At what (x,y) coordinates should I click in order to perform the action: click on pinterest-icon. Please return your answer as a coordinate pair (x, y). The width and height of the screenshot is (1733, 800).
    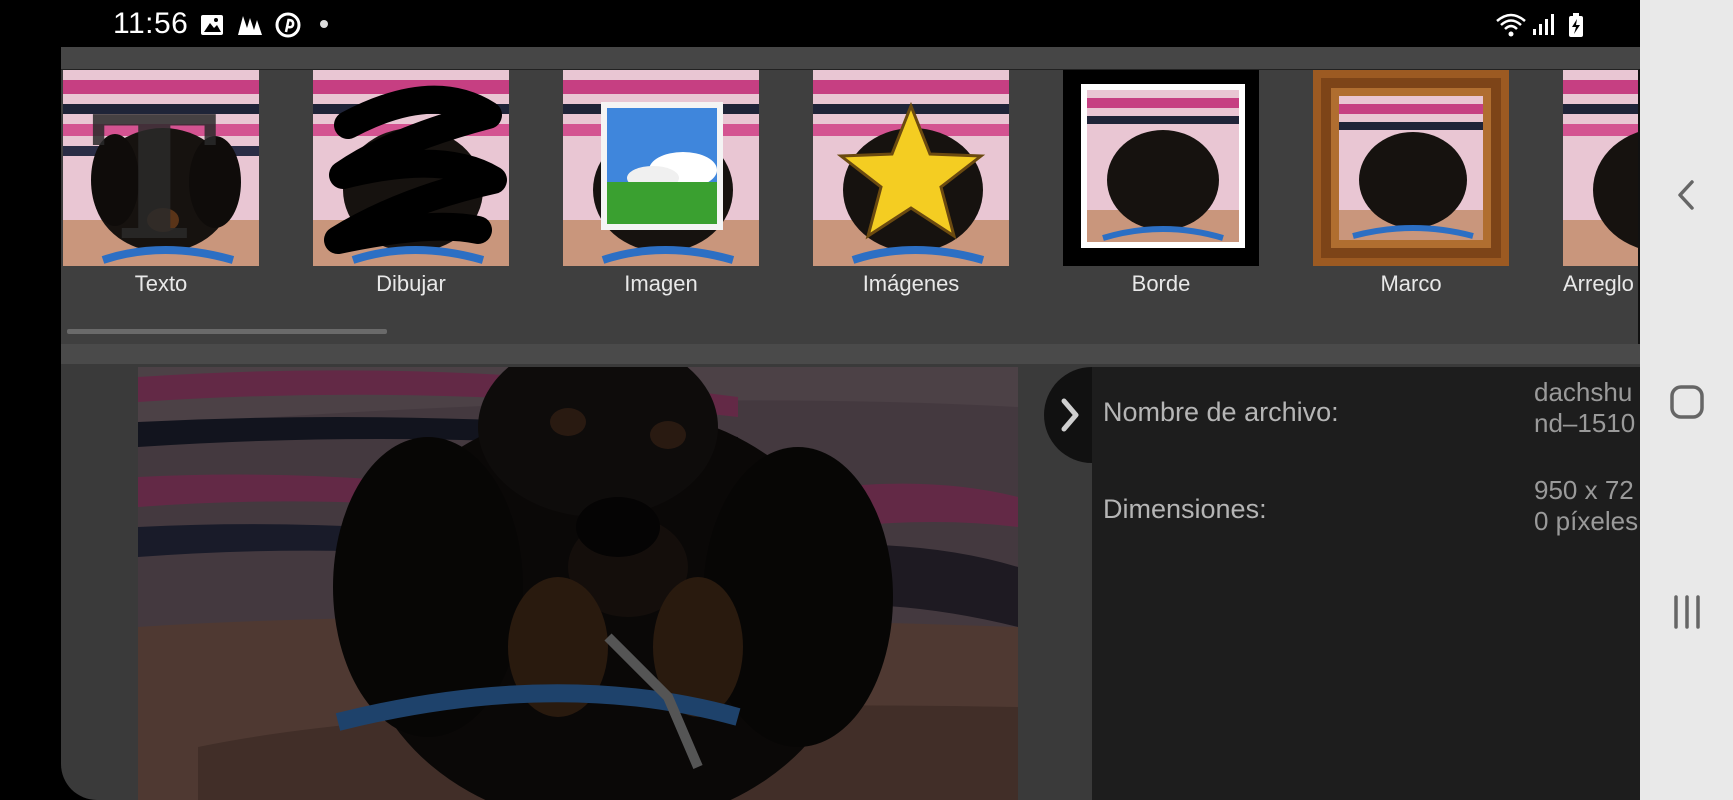
    Looking at the image, I should click on (288, 25).